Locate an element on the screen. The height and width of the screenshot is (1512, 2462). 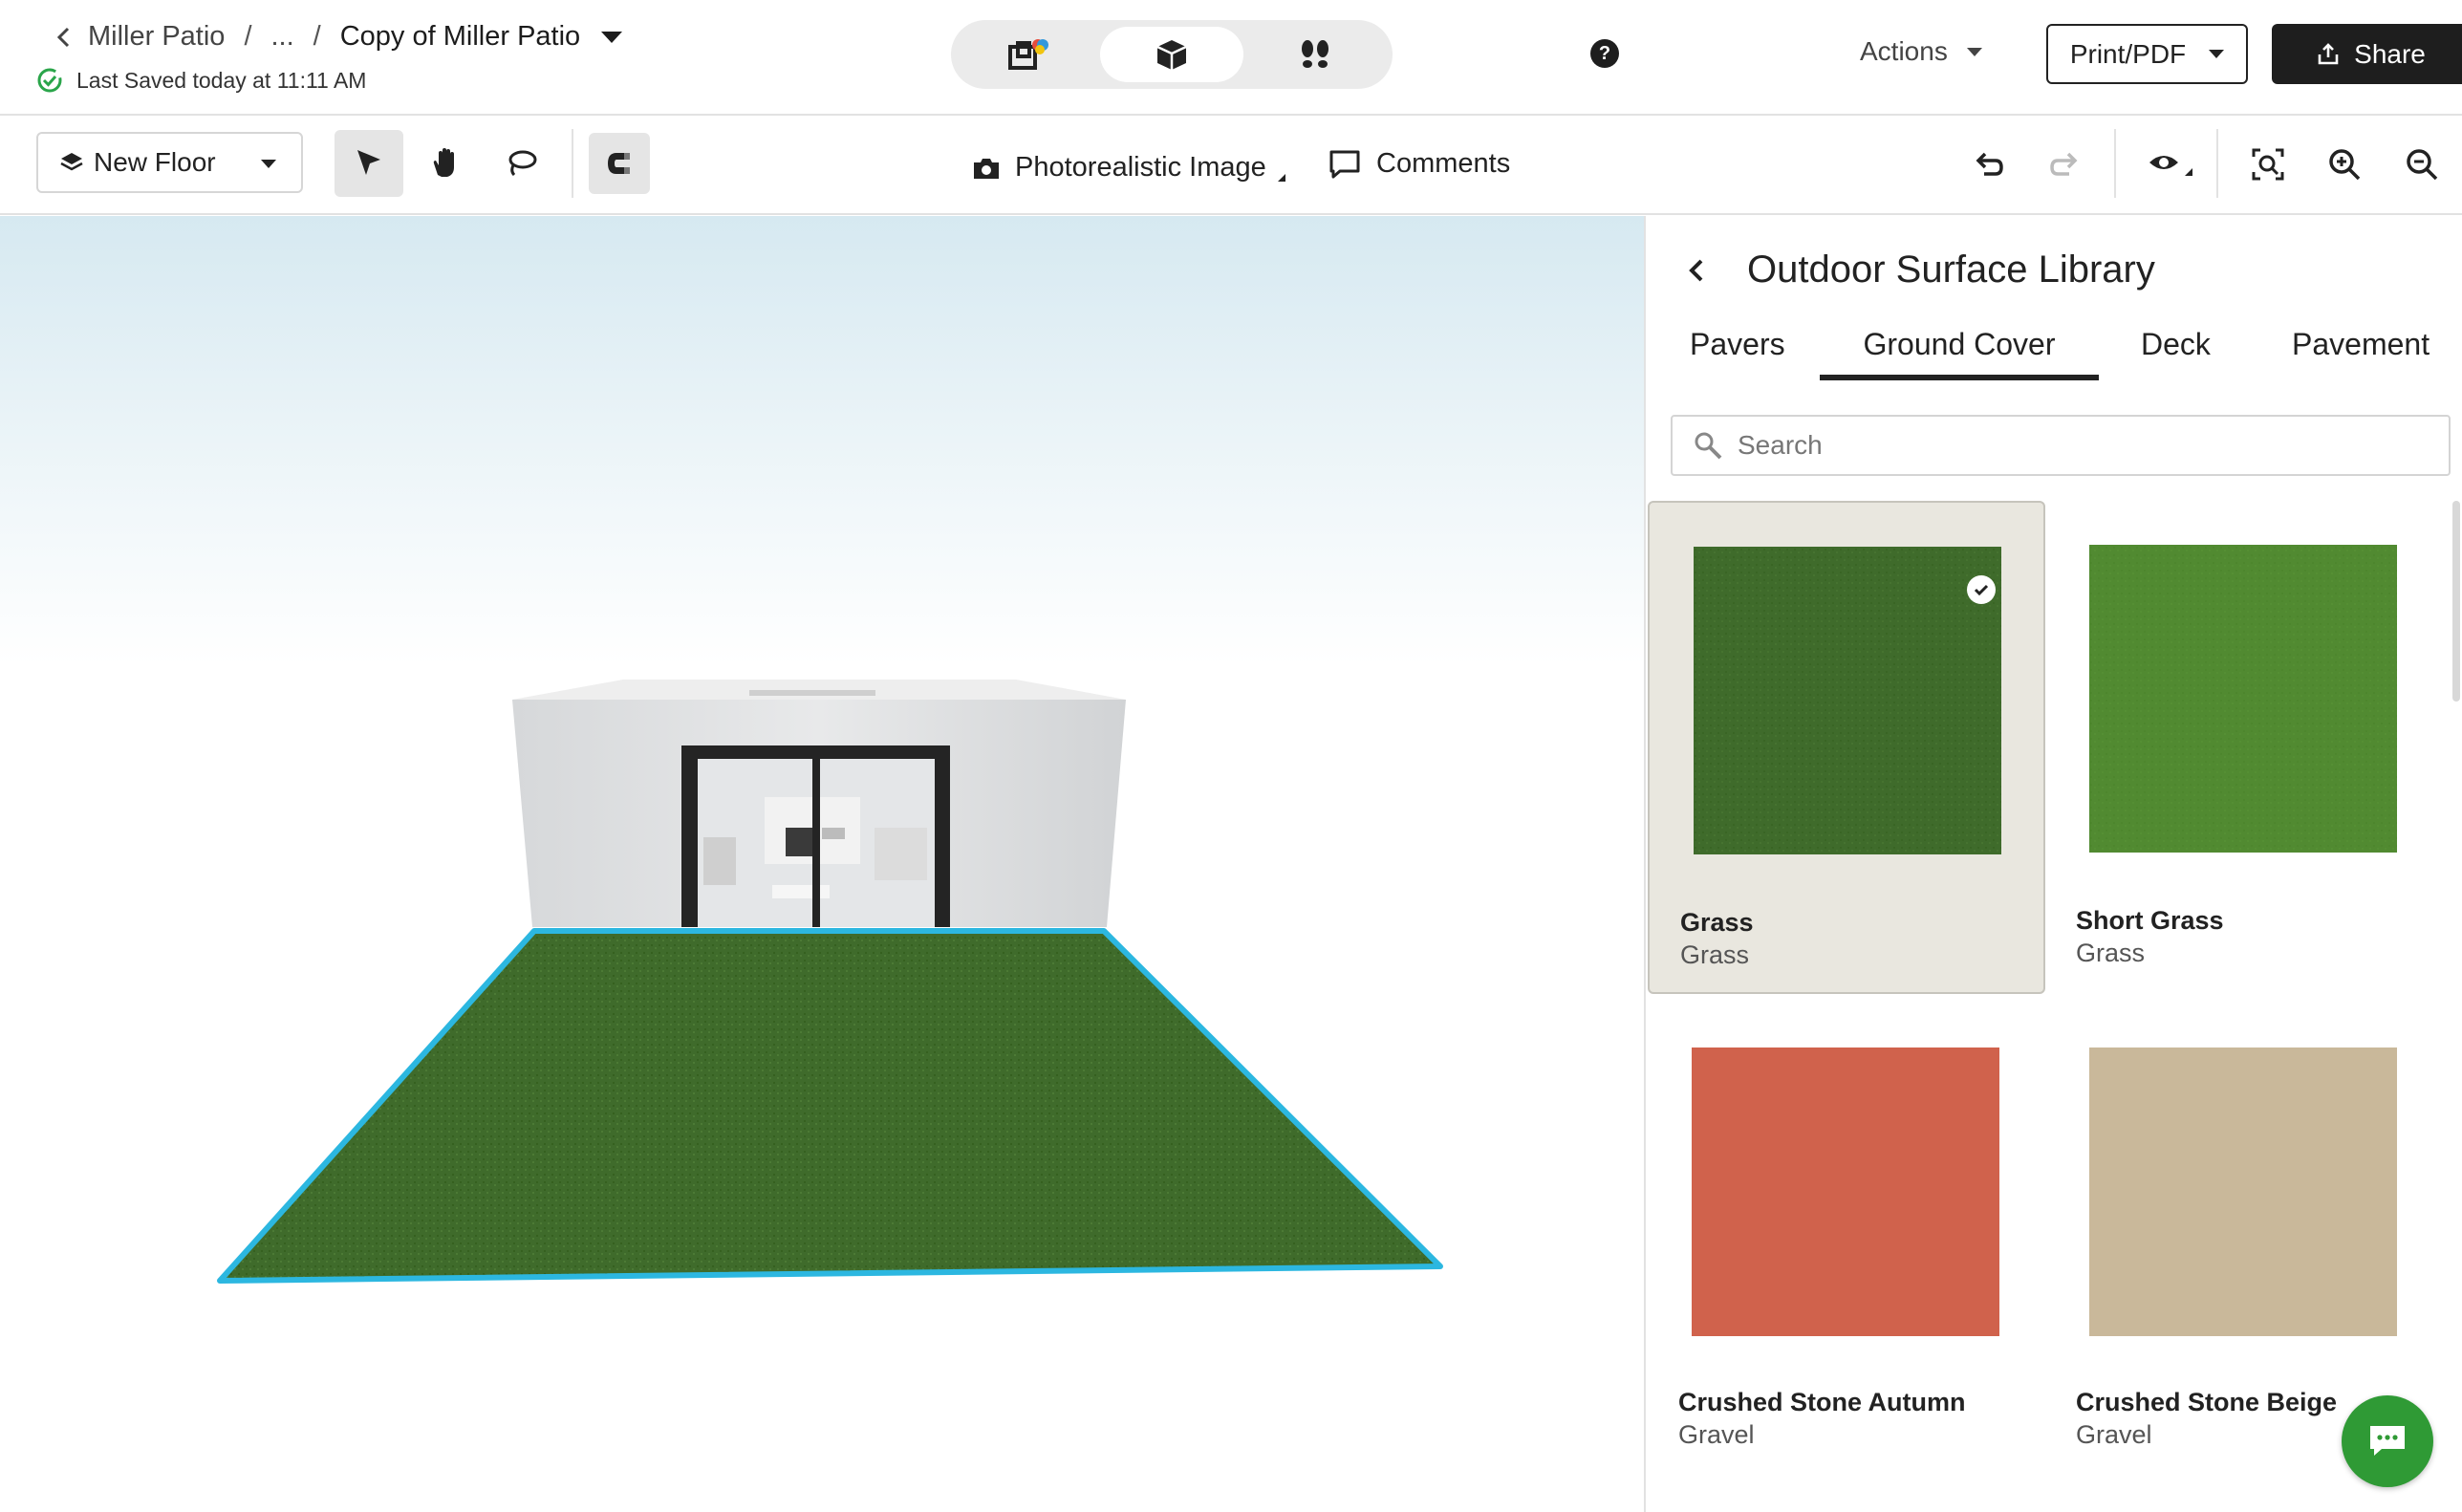
save-status-text: Last Saved today at 11:11 AM is located at coordinates (222, 80).